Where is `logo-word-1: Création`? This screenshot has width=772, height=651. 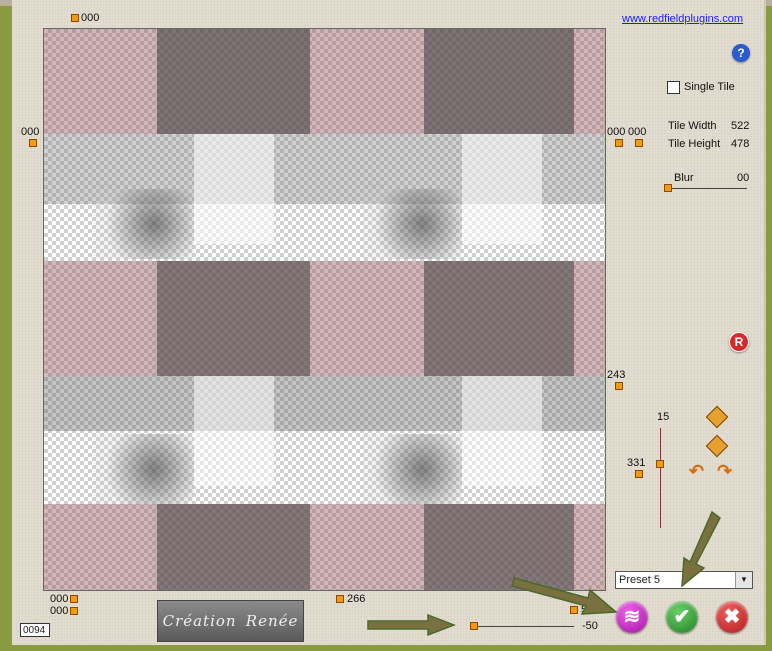 logo-word-1: Création is located at coordinates (199, 621).